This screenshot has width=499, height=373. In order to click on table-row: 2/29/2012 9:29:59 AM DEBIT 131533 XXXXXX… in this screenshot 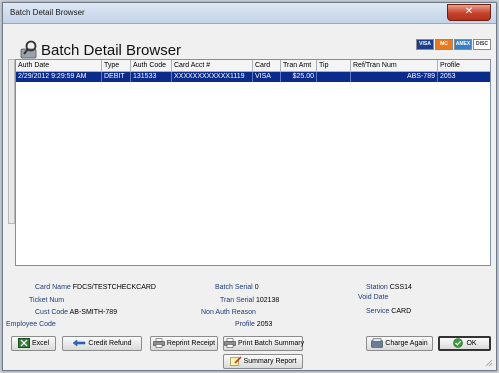, I will do `click(253, 77)`.